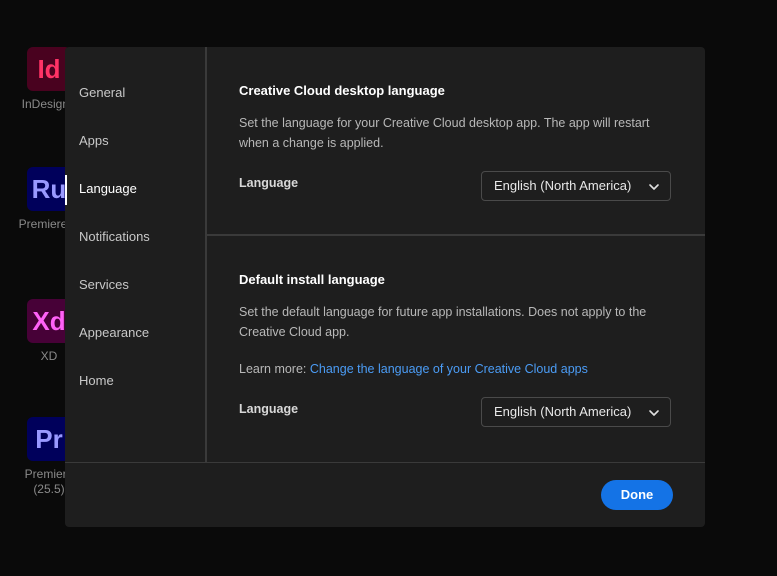 This screenshot has width=777, height=576. What do you see at coordinates (342, 90) in the screenshot?
I see `section-title: Creative Cloud desktop language` at bounding box center [342, 90].